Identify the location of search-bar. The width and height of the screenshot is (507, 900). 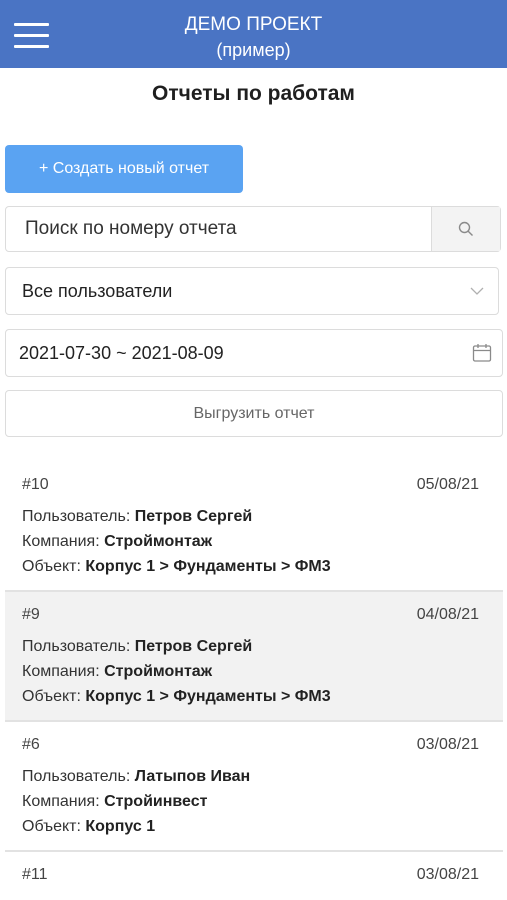
(253, 229).